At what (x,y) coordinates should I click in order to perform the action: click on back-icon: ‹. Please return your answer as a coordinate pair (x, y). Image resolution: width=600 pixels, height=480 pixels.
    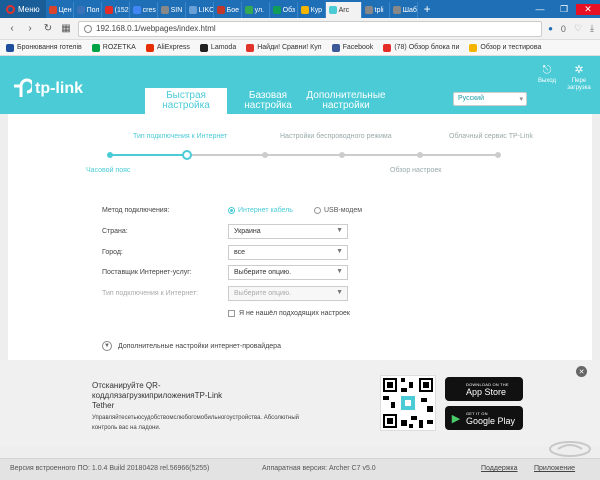
    Looking at the image, I should click on (12, 28).